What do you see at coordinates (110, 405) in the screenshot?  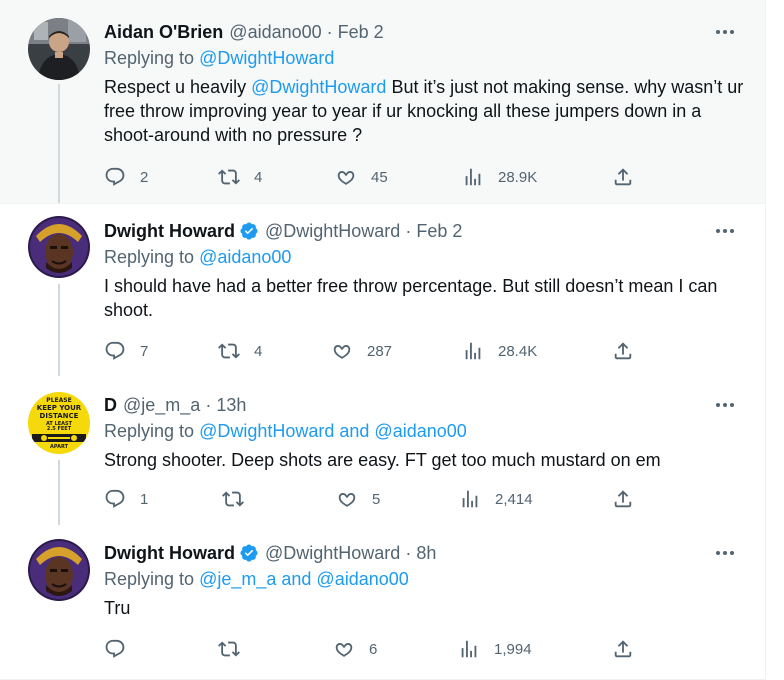 I see `display-name: D` at bounding box center [110, 405].